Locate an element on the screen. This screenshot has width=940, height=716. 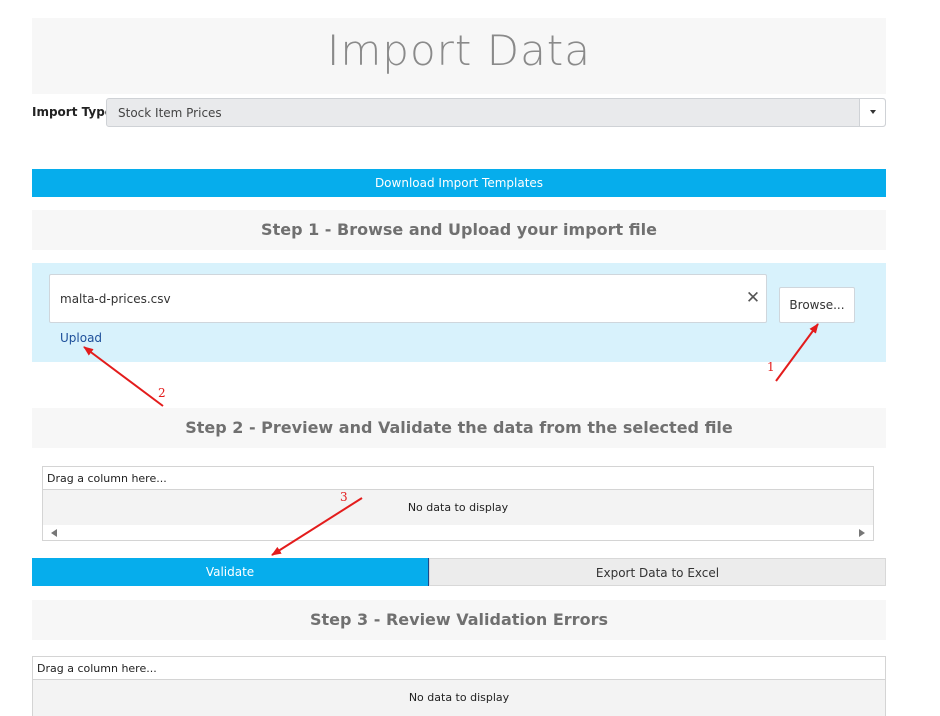
horizontal-scrollbar is located at coordinates (458, 533).